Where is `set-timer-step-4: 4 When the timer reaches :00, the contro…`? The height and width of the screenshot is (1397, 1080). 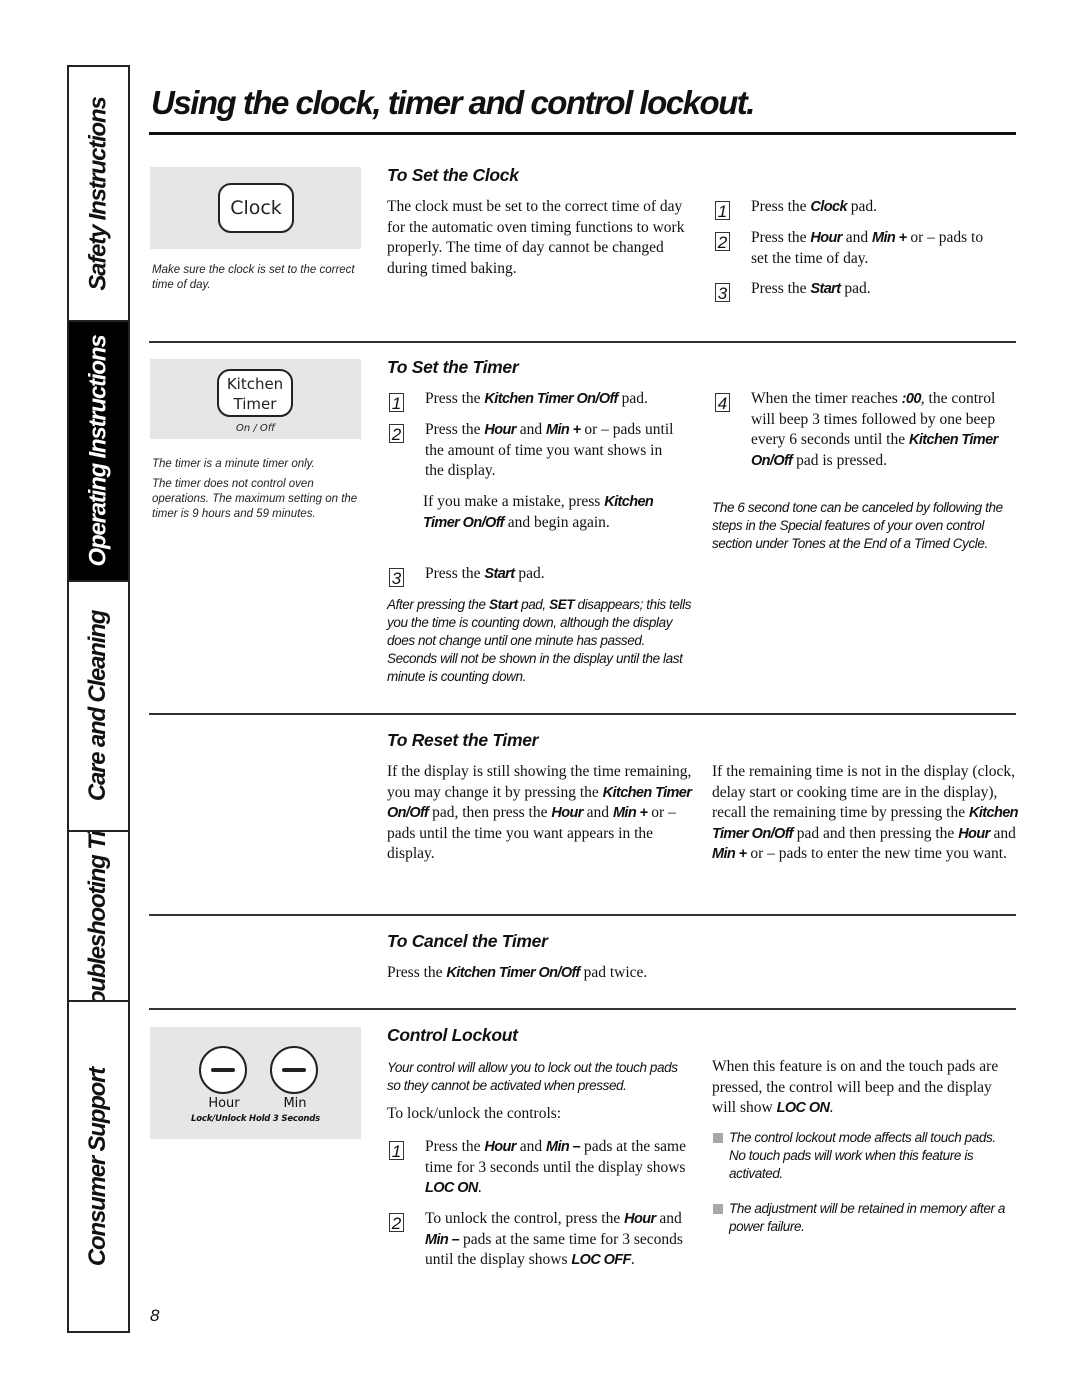 set-timer-step-4: 4 When the timer reaches :00, the contro… is located at coordinates (865, 430).